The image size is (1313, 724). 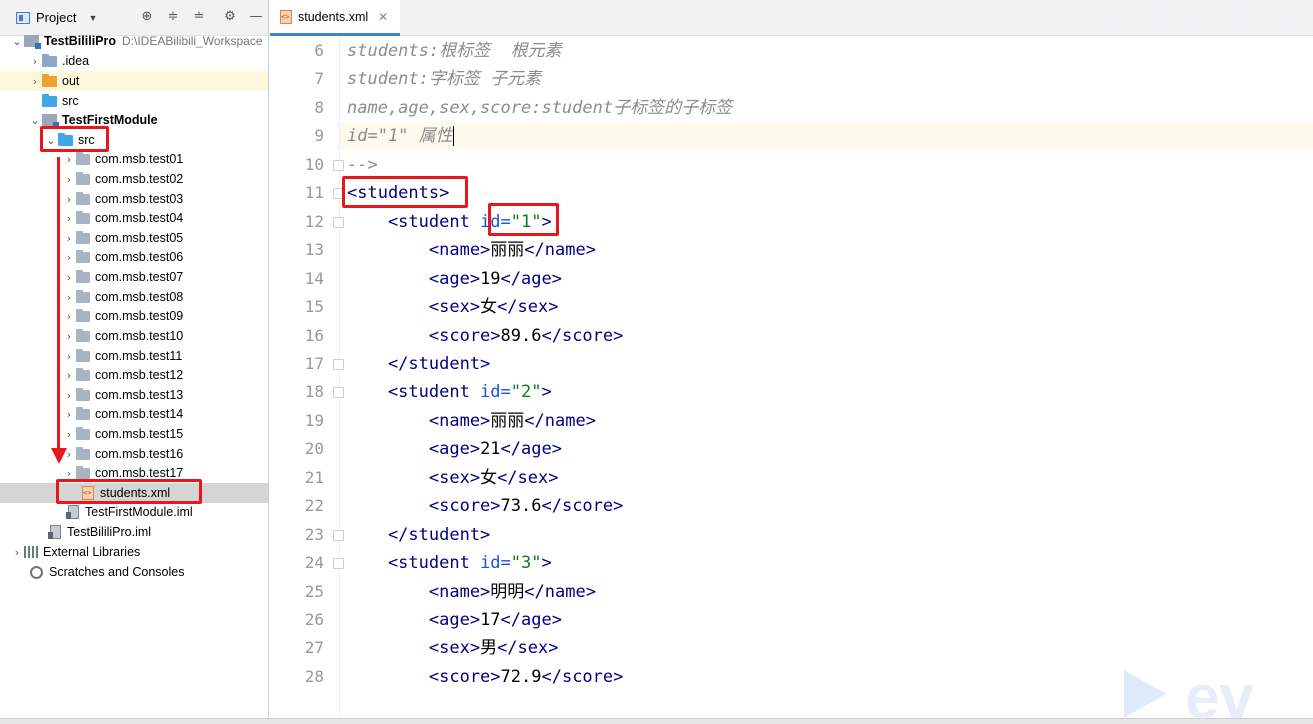 What do you see at coordinates (383, 17) in the screenshot?
I see `close-icon: ✕` at bounding box center [383, 17].